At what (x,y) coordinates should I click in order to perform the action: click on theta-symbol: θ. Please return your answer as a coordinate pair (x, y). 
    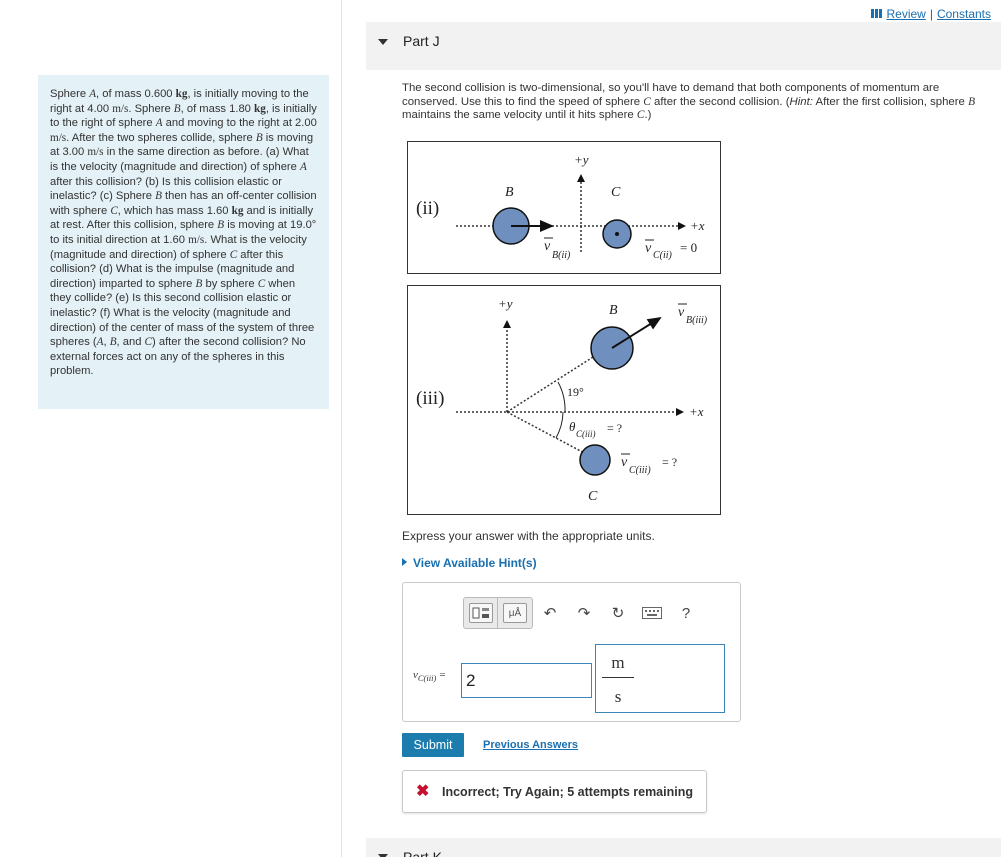
    Looking at the image, I should click on (572, 426).